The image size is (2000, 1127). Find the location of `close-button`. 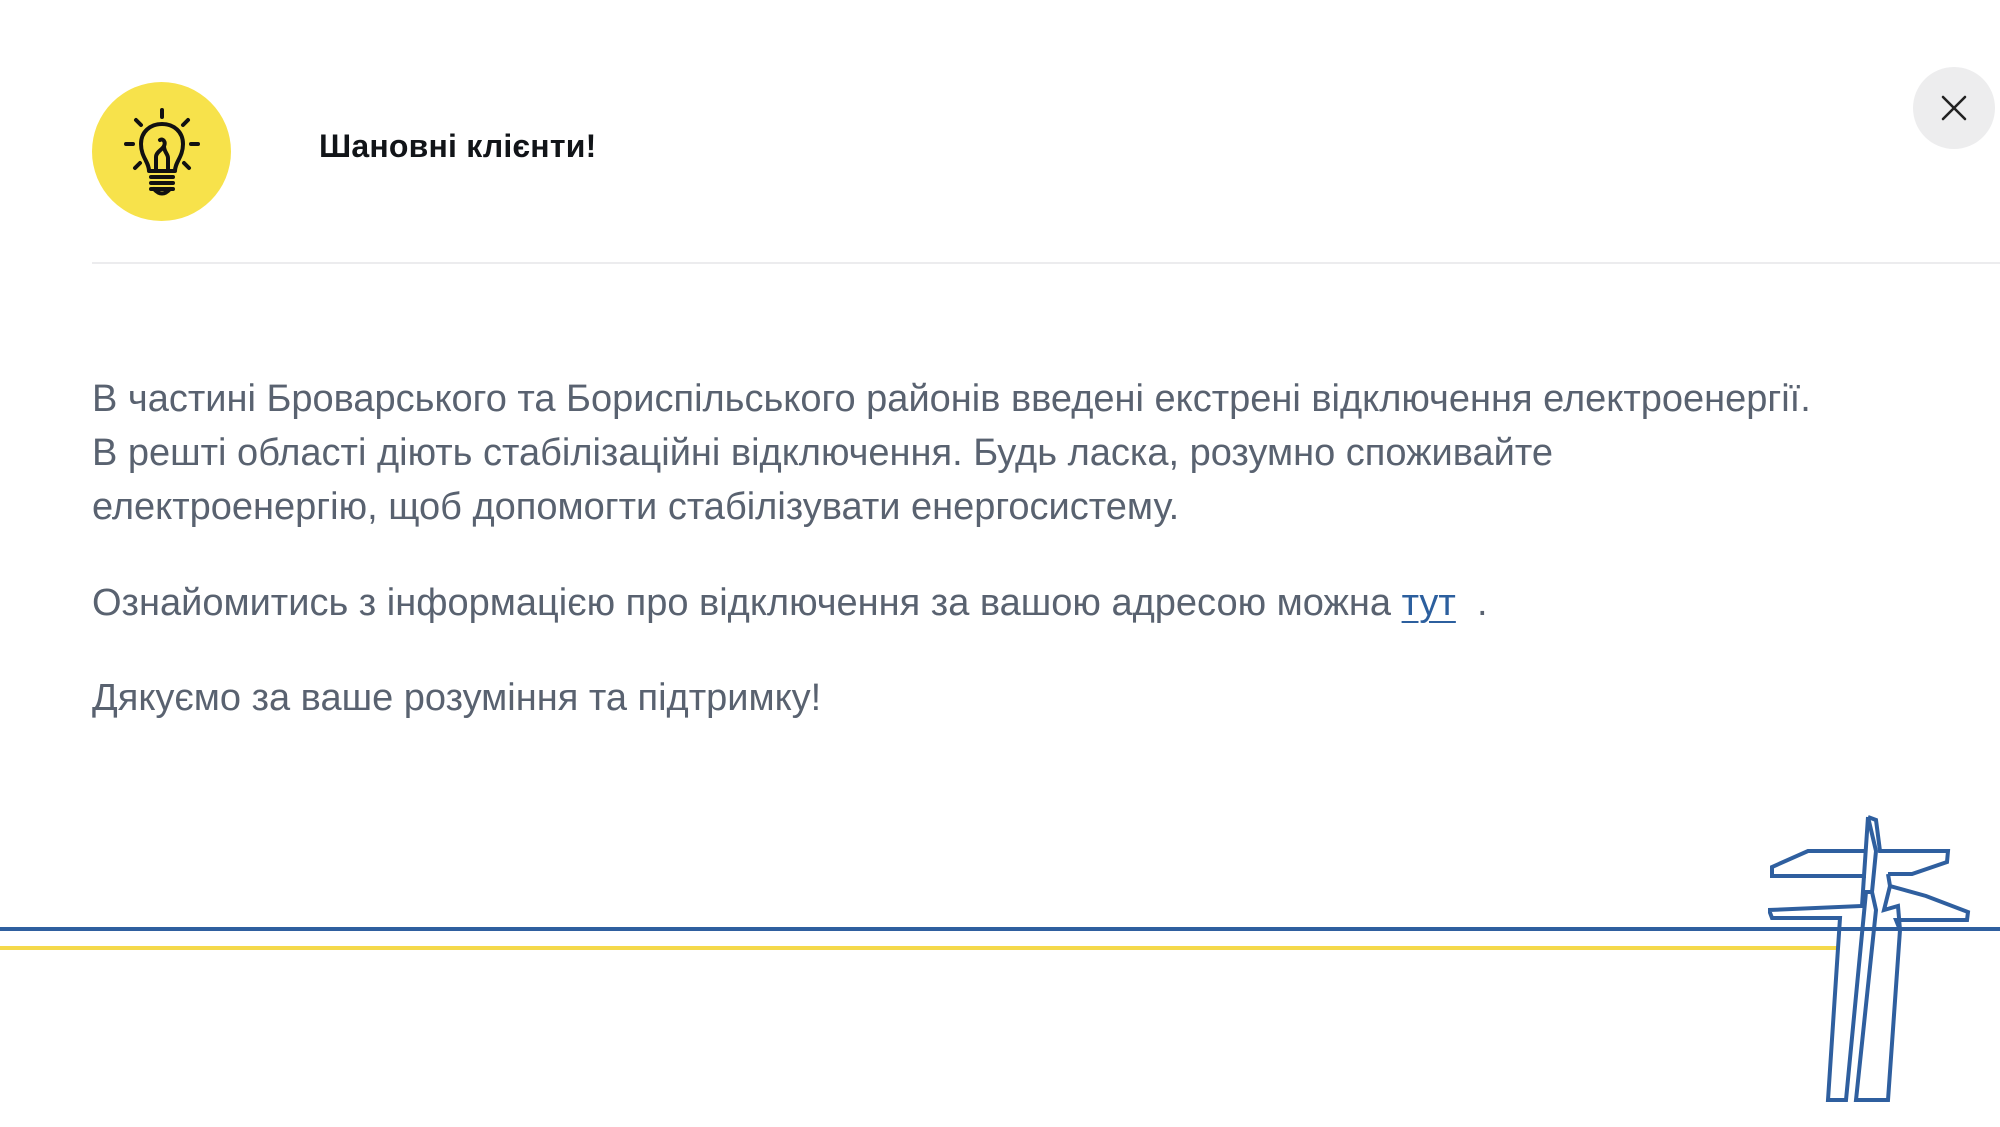

close-button is located at coordinates (1954, 108).